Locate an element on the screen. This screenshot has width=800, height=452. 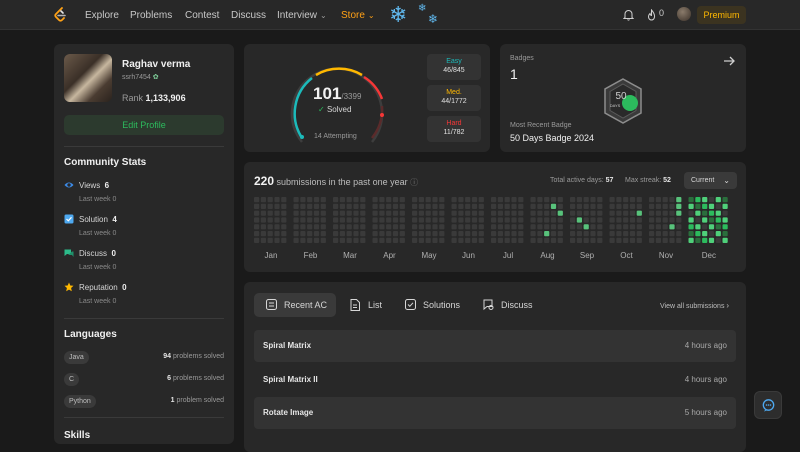
arrow-right-icon is located at coordinates (729, 61).